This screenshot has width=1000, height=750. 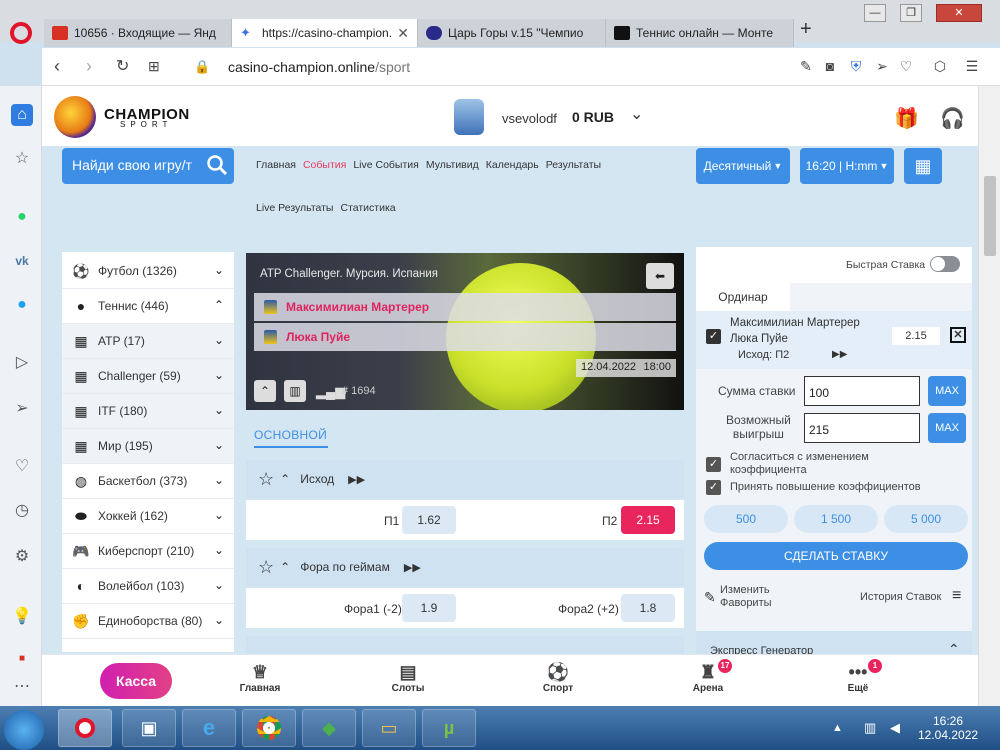 What do you see at coordinates (947, 391) in the screenshot?
I see `stake-max-button: MAX` at bounding box center [947, 391].